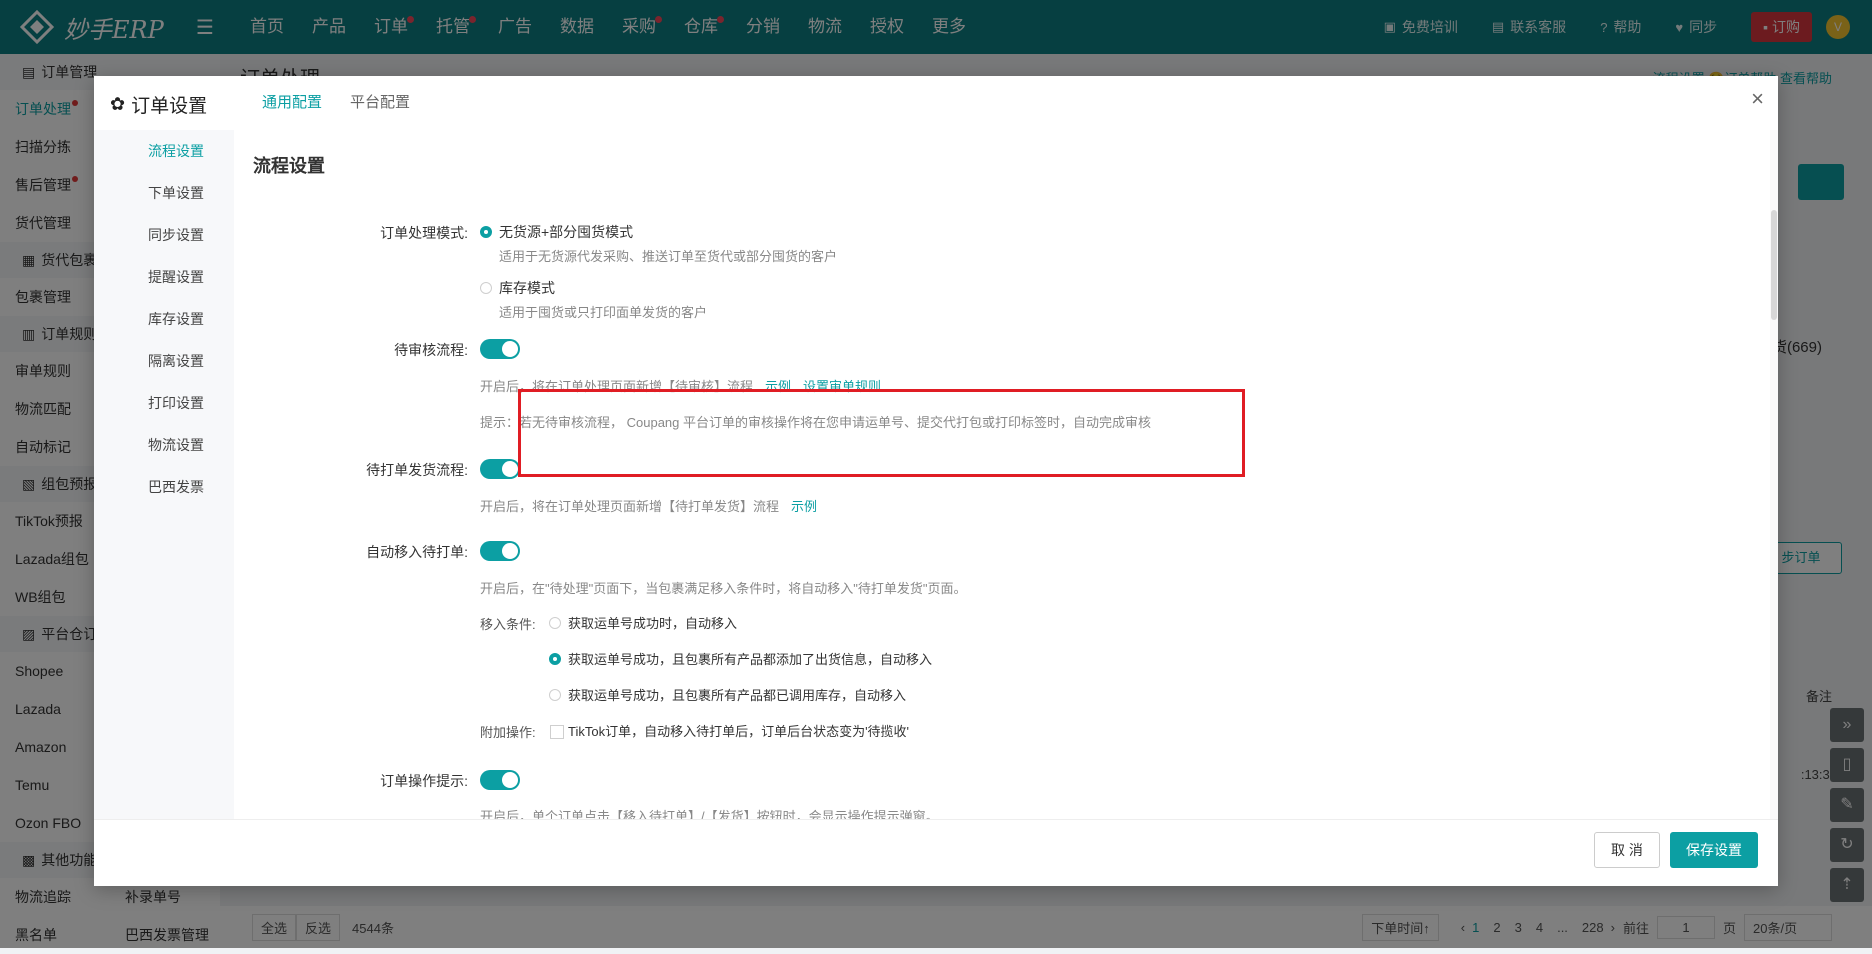 The height and width of the screenshot is (954, 1872). I want to click on mode-radio-dropship, so click(486, 232).